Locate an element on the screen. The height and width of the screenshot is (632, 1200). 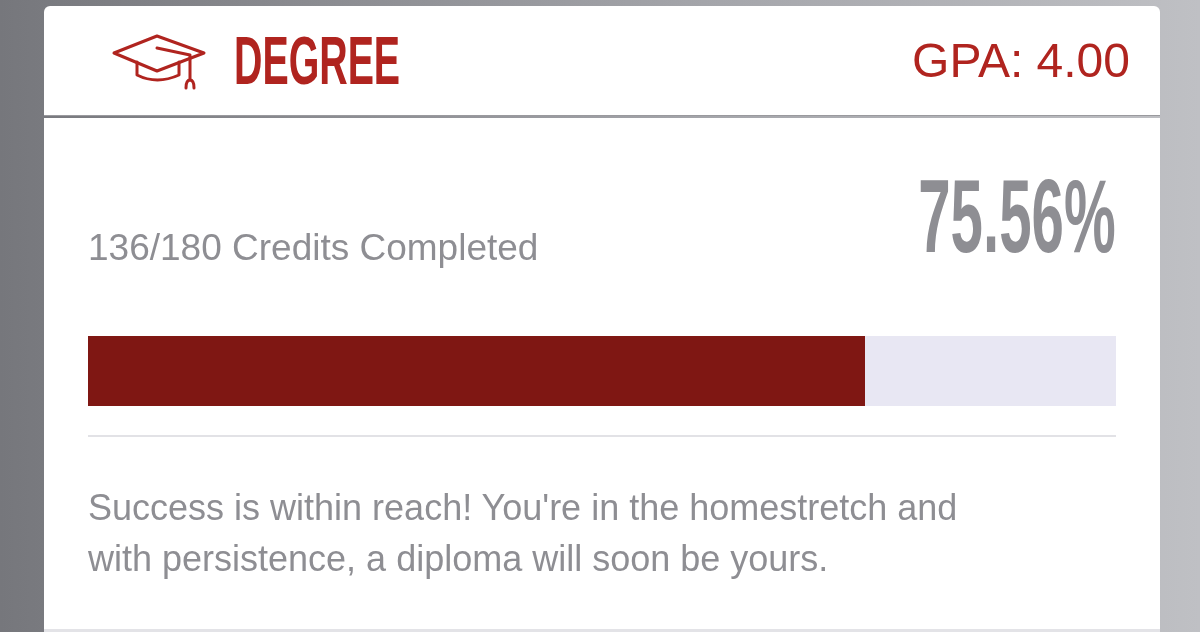
graduation-cap-icon is located at coordinates (159, 61).